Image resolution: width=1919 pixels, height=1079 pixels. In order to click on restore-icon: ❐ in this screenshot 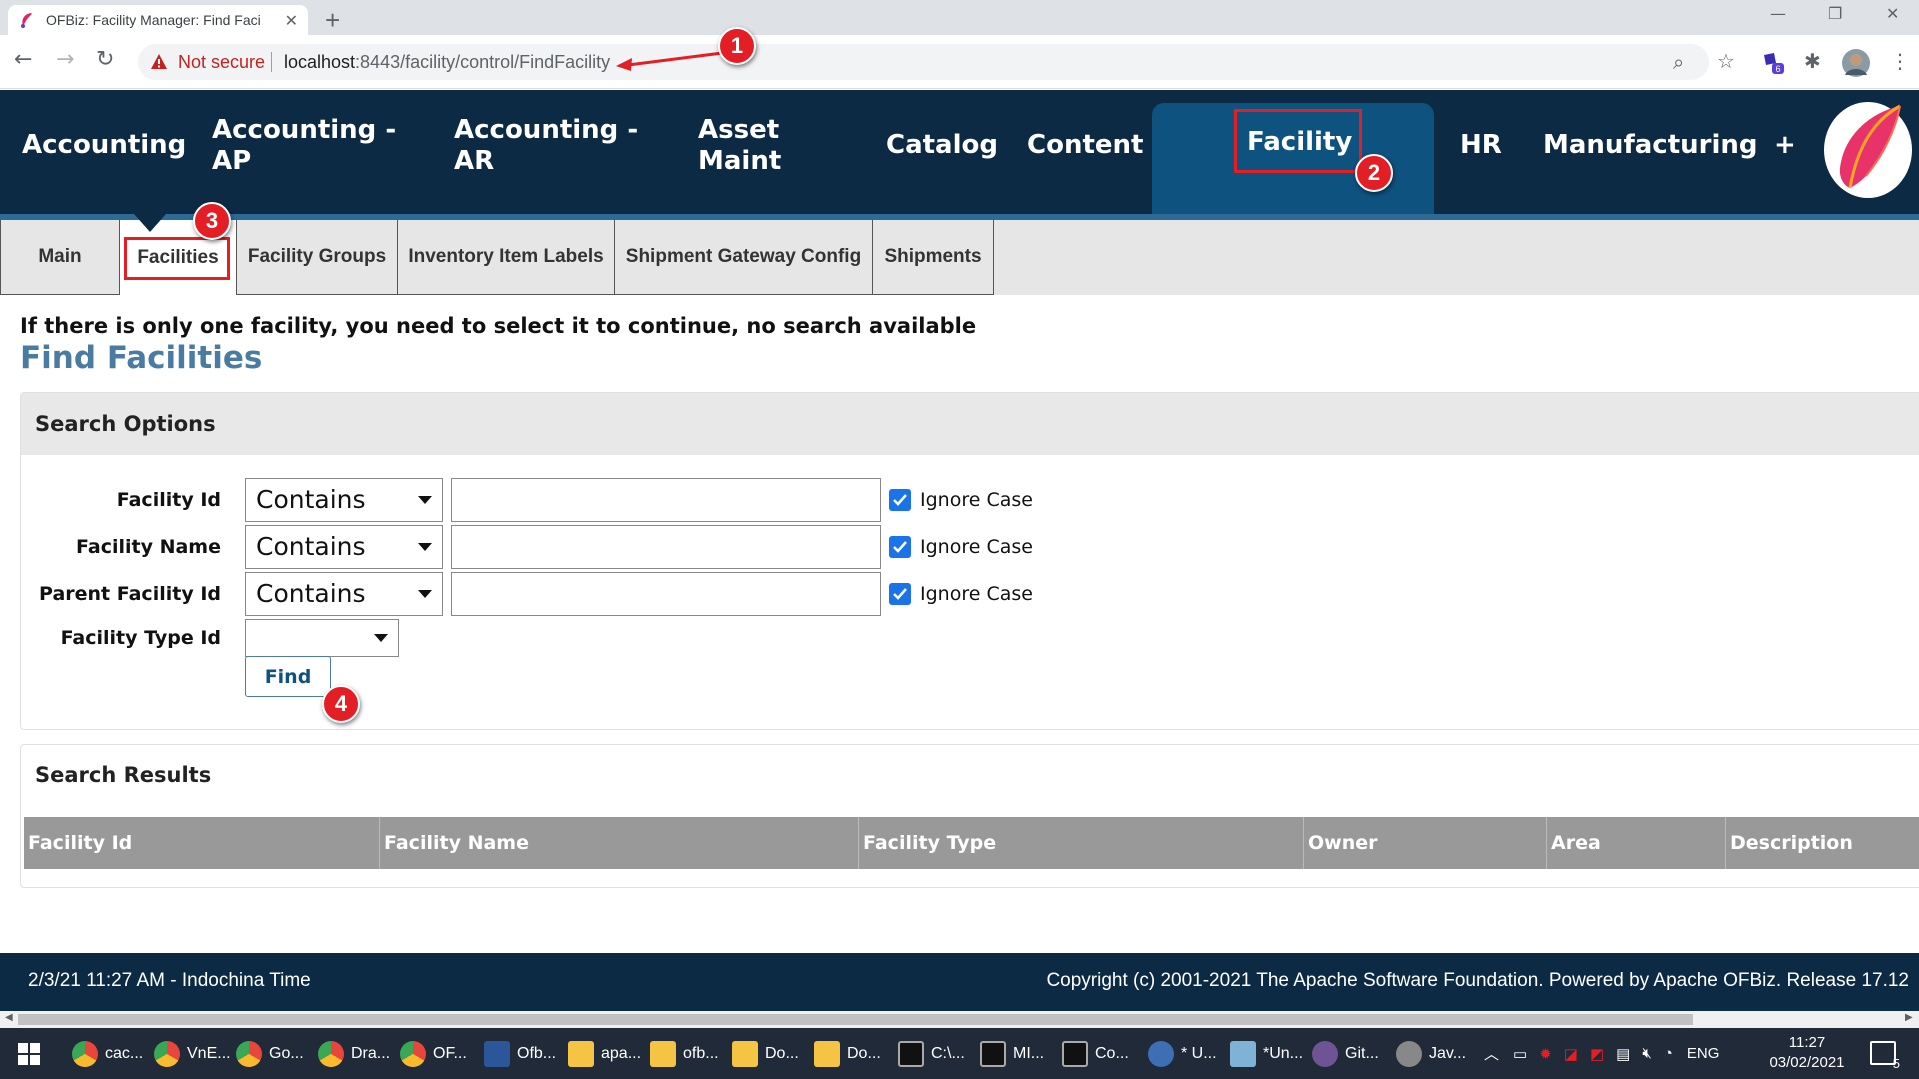, I will do `click(1835, 13)`.